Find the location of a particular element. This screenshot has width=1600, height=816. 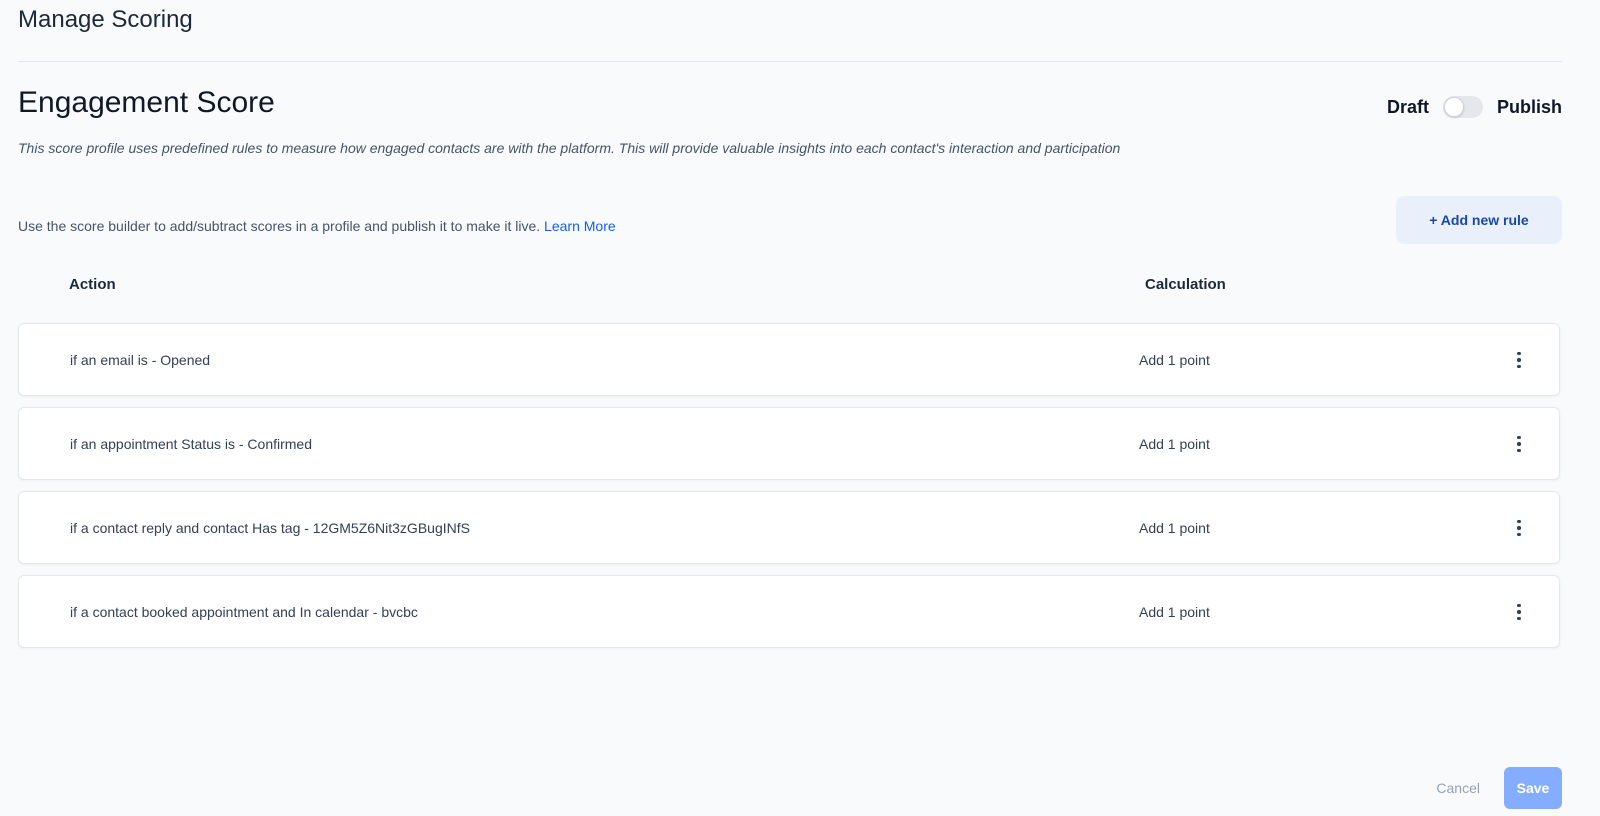

action-column-header: Action is located at coordinates (92, 284).